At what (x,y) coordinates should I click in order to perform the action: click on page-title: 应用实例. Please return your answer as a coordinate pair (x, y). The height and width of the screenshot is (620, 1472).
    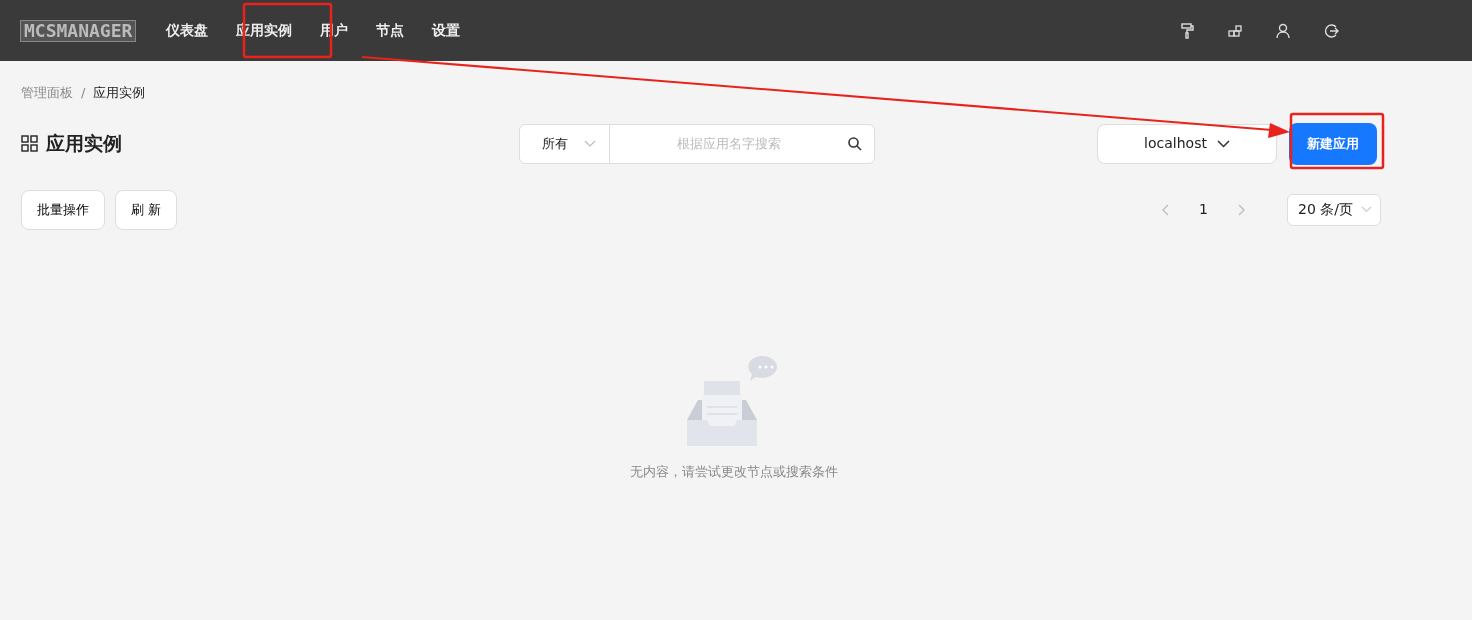
    Looking at the image, I should click on (84, 144).